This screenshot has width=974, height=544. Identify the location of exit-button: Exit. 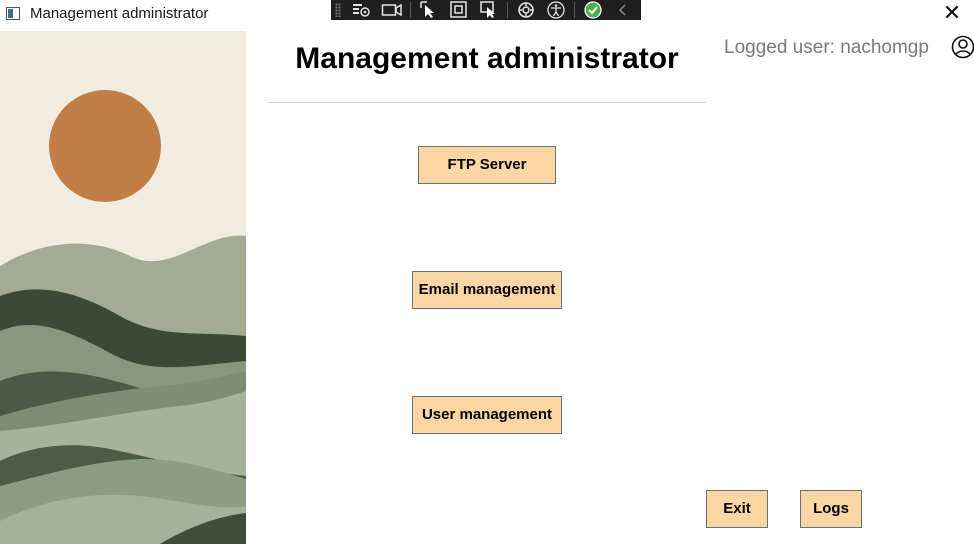
(737, 509).